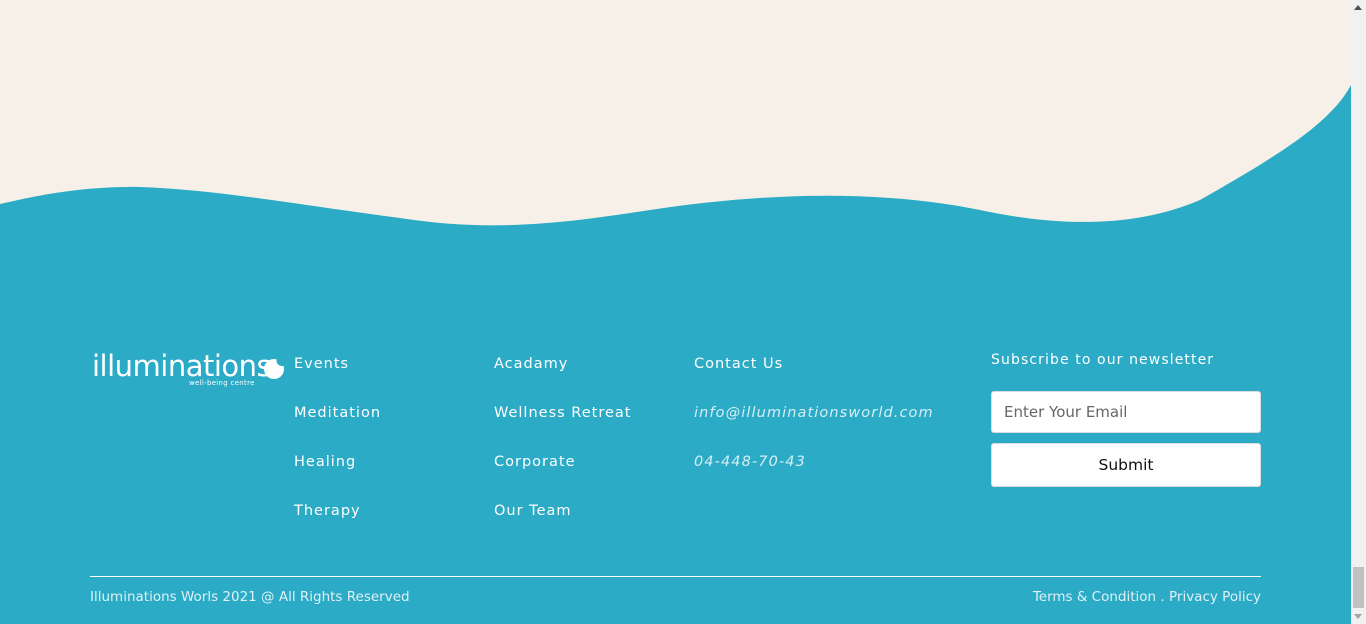  What do you see at coordinates (531, 364) in the screenshot?
I see `footer-link-acadamy: Acadamy` at bounding box center [531, 364].